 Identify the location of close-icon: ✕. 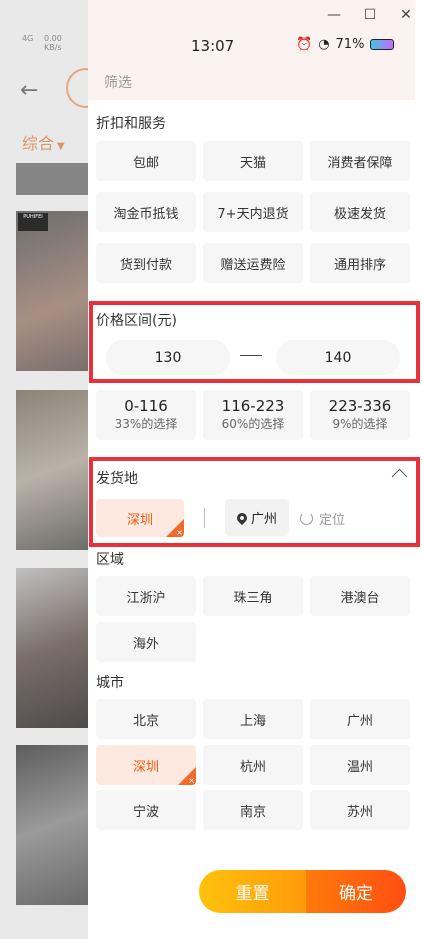
(406, 15).